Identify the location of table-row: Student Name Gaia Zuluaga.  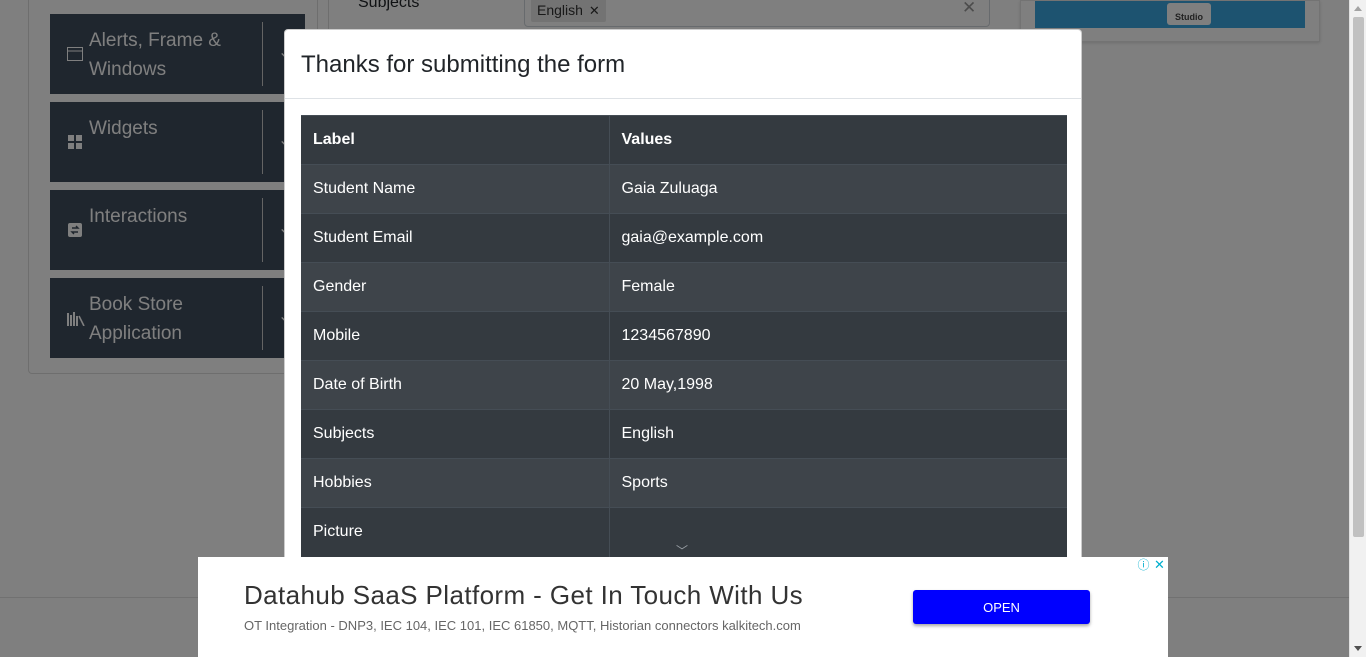
(684, 189).